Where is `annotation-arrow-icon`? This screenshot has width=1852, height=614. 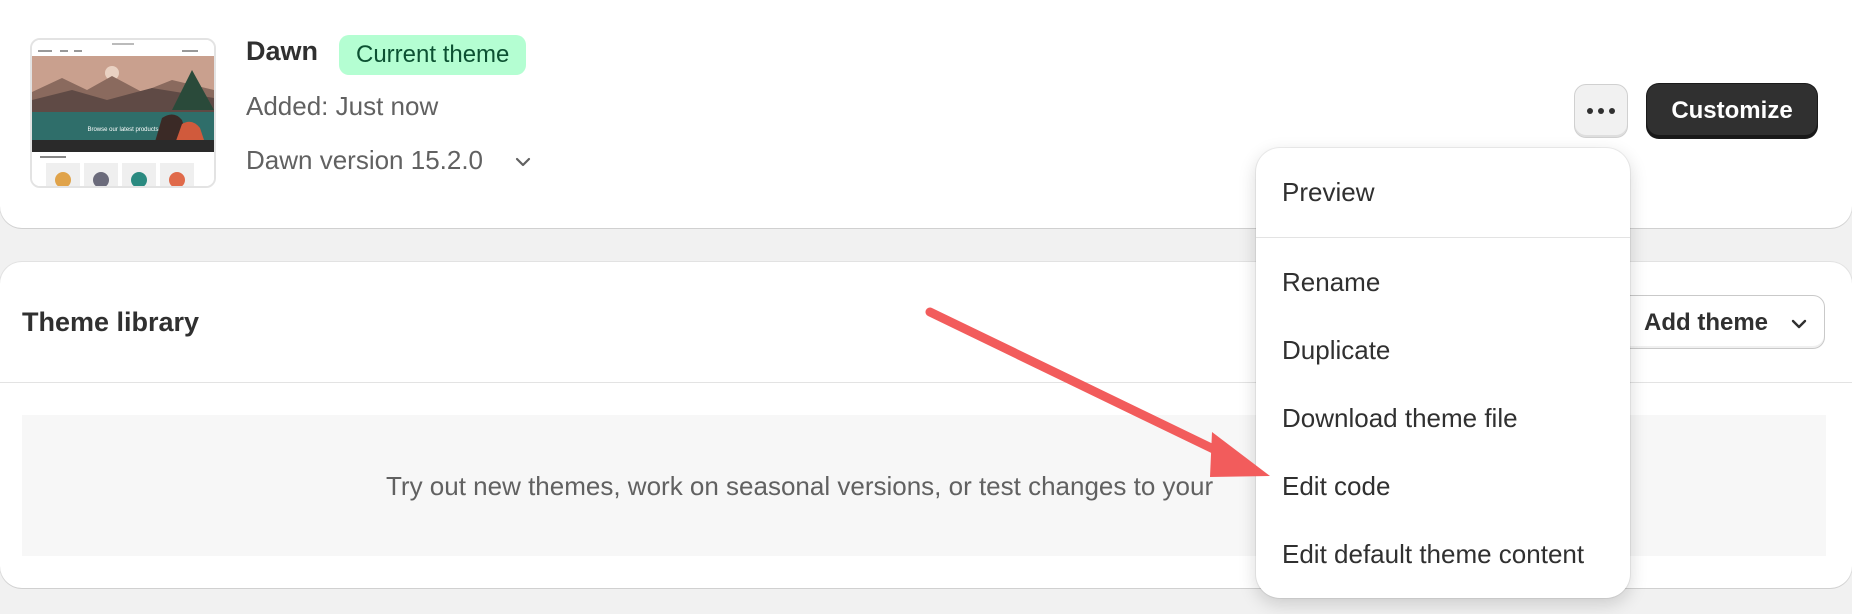
annotation-arrow-icon is located at coordinates (1097, 392).